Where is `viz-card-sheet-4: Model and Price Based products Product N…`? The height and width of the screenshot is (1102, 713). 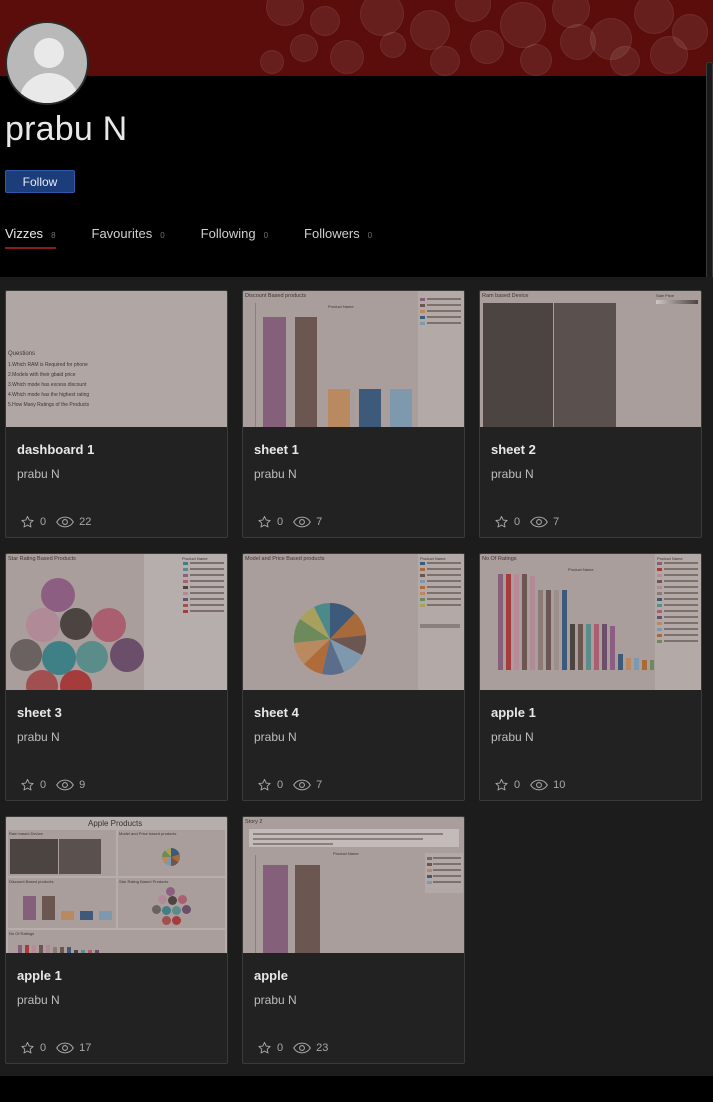 viz-card-sheet-4: Model and Price Based products Product N… is located at coordinates (353, 677).